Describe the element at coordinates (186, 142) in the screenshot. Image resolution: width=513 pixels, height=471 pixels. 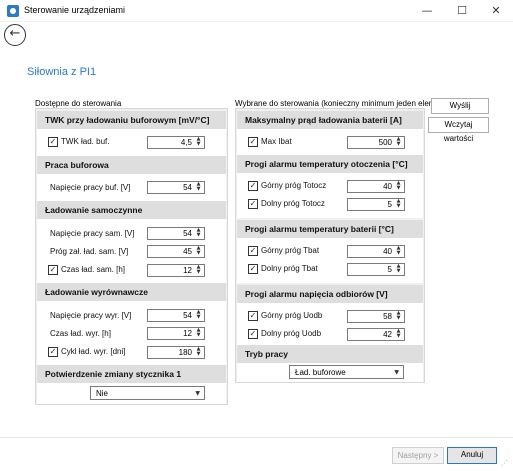
I see `spinner-value: 4,5` at that location.